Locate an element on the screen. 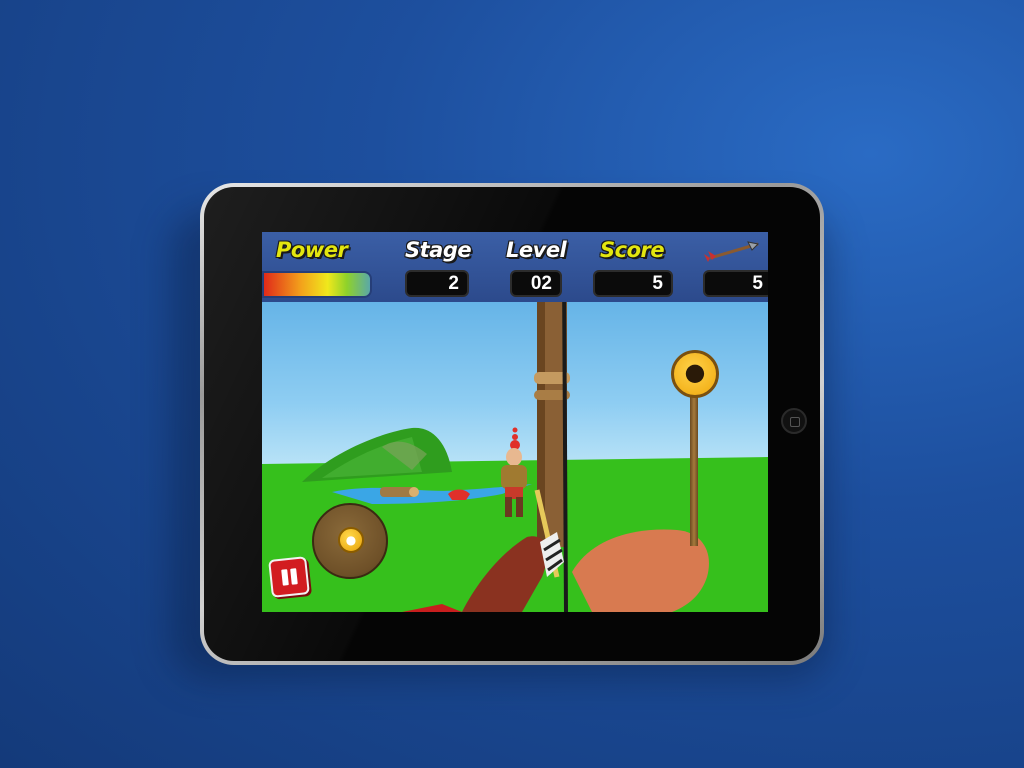  apple-target-sign: ● is located at coordinates (695, 374).